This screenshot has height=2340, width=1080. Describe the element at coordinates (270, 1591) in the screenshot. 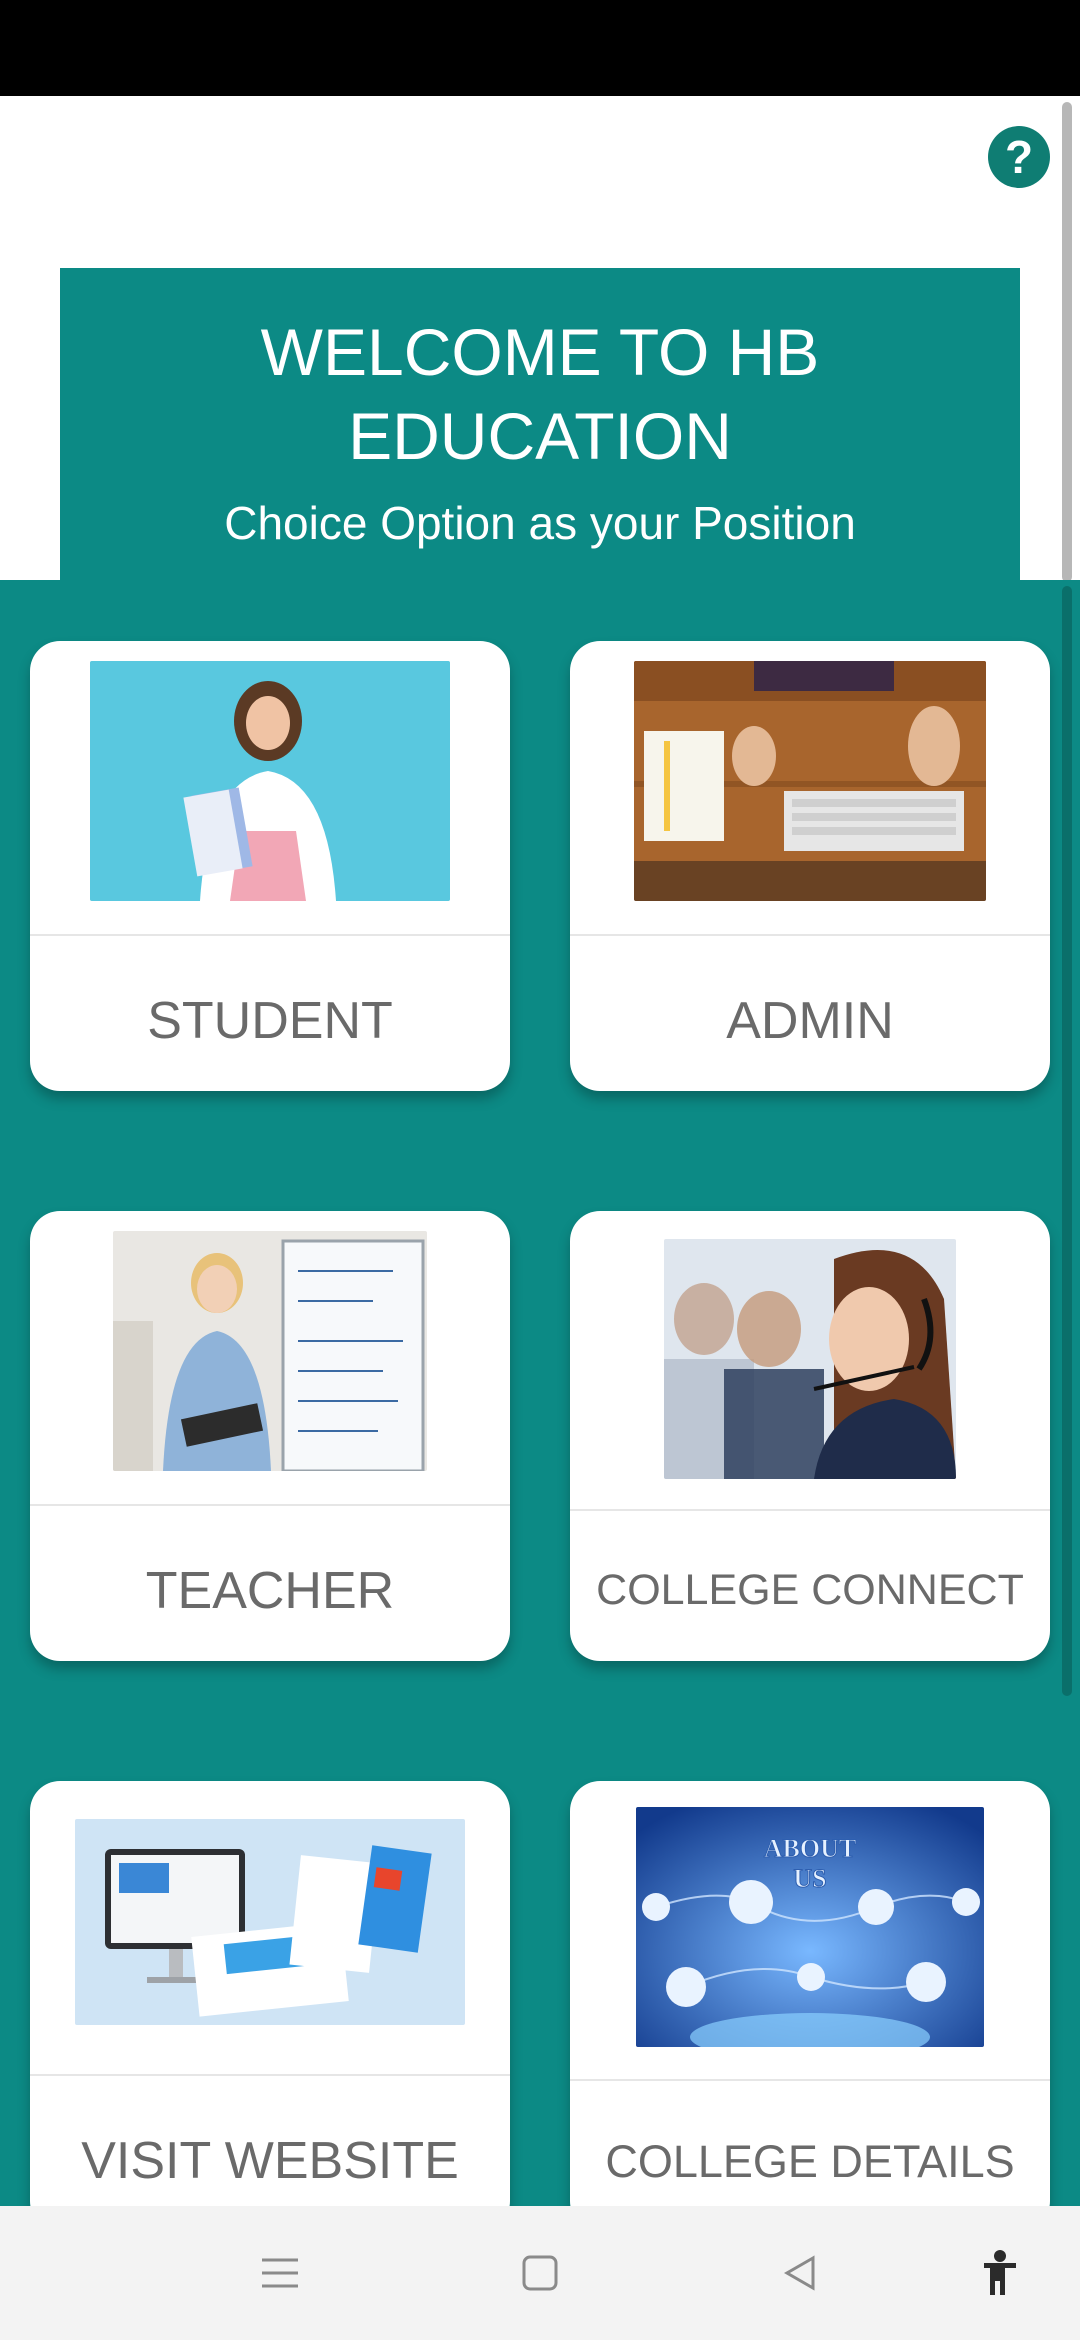

I see `teacher-label: TEACHER` at that location.